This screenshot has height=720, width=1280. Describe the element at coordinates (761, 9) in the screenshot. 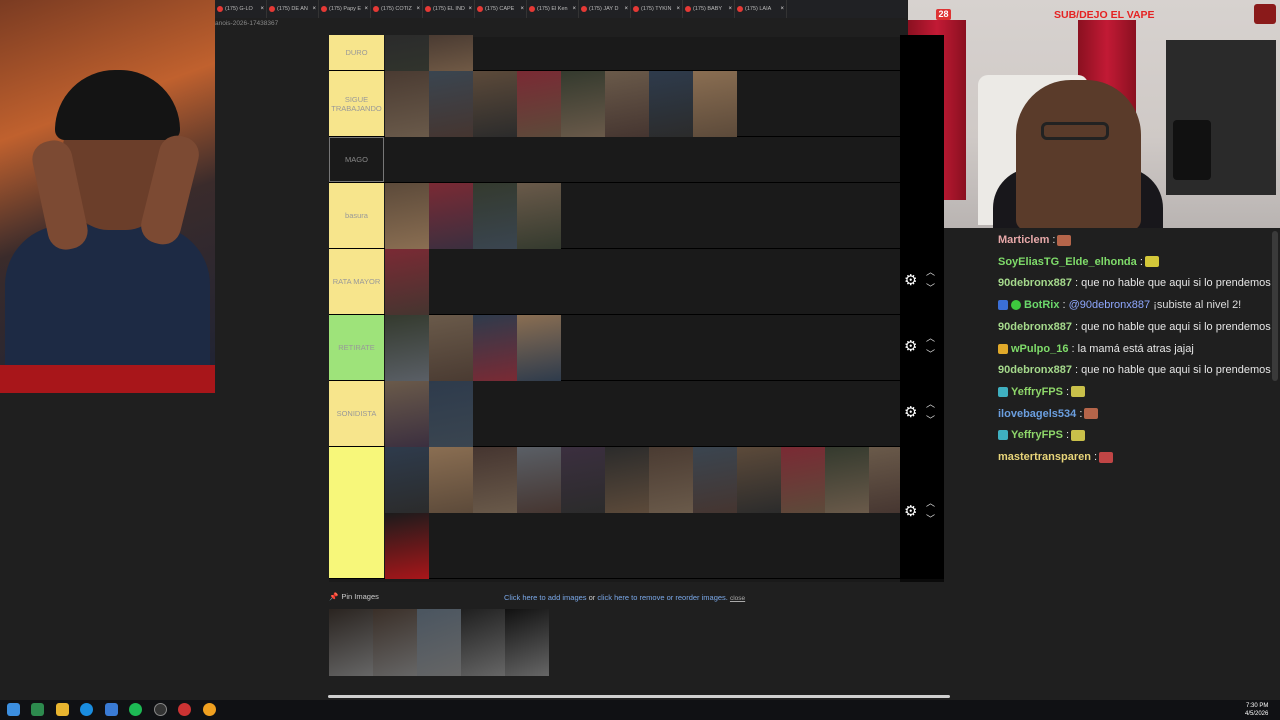

I see `browser-tab: (175) LAIA ×` at that location.